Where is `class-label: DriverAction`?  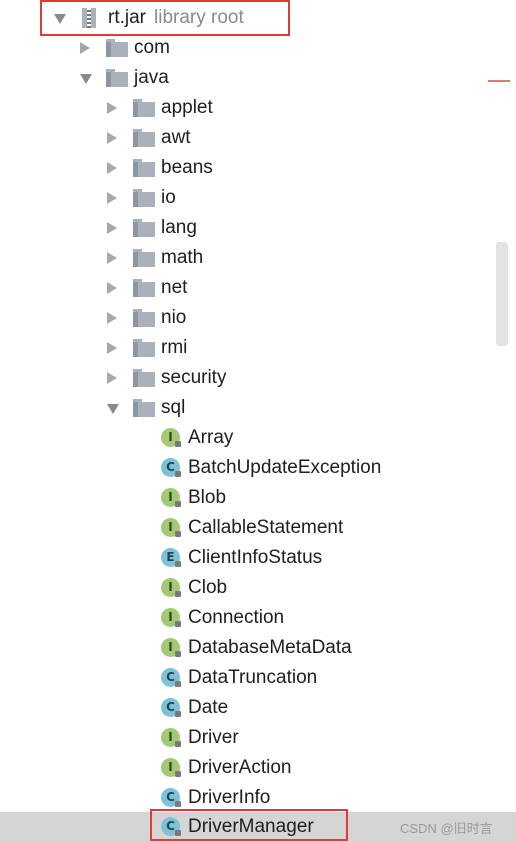
class-label: DriverAction is located at coordinates (240, 767).